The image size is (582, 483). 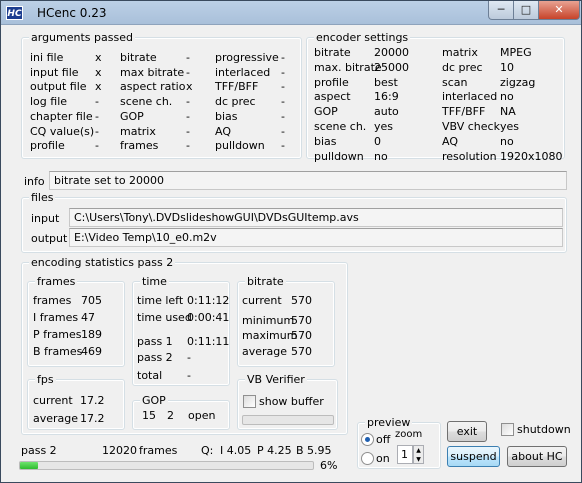 What do you see at coordinates (291, 401) in the screenshot?
I see `show-buffer-label: show buffer` at bounding box center [291, 401].